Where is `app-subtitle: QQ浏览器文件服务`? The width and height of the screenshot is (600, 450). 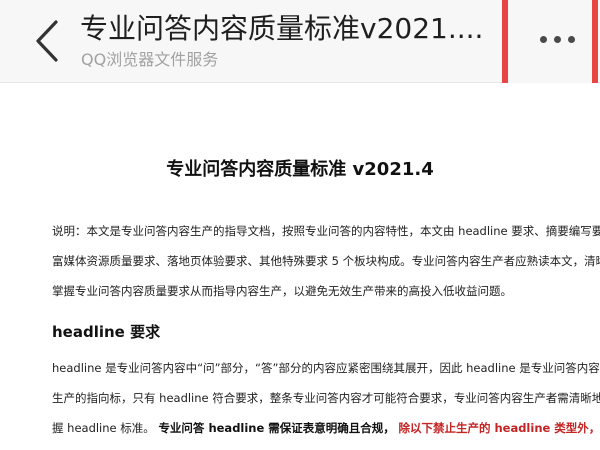
app-subtitle: QQ浏览器文件服务 is located at coordinates (150, 59).